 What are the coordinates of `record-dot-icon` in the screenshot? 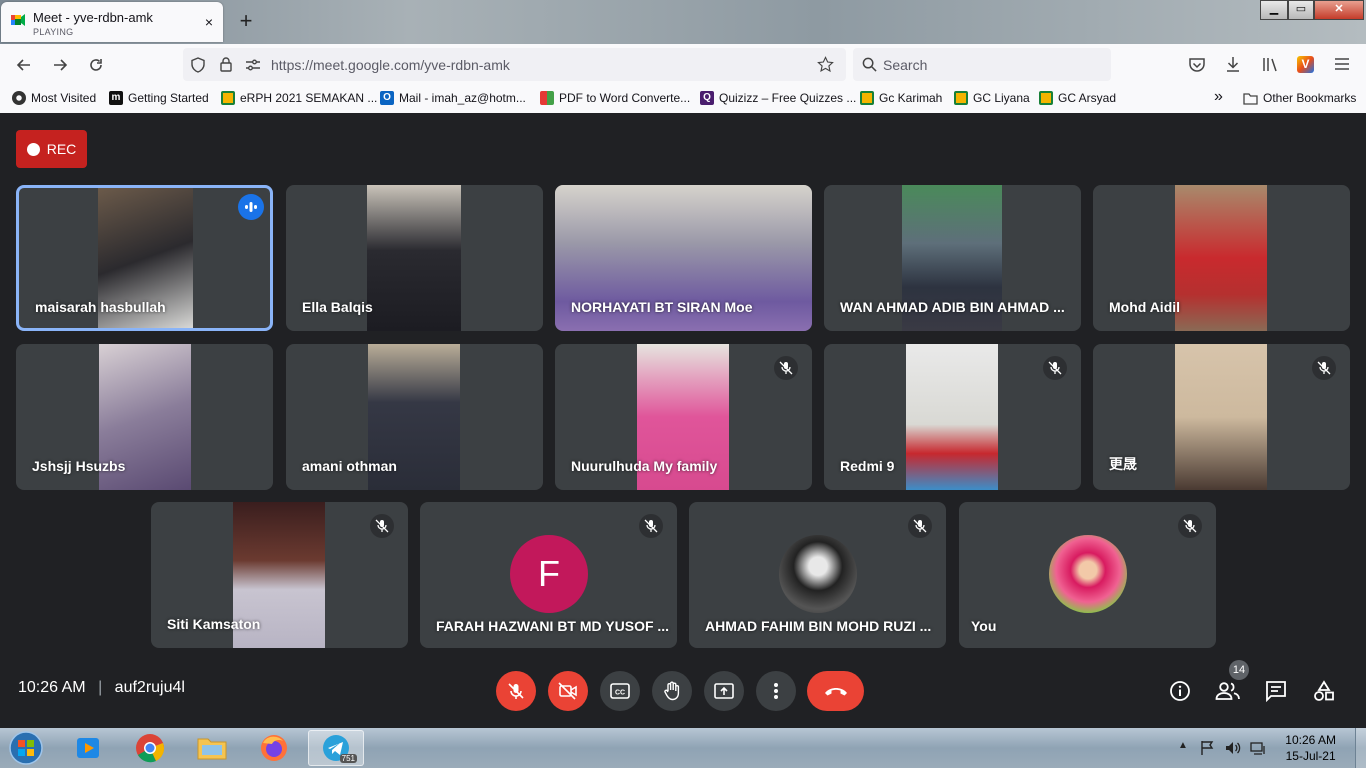 It's located at (33, 149).